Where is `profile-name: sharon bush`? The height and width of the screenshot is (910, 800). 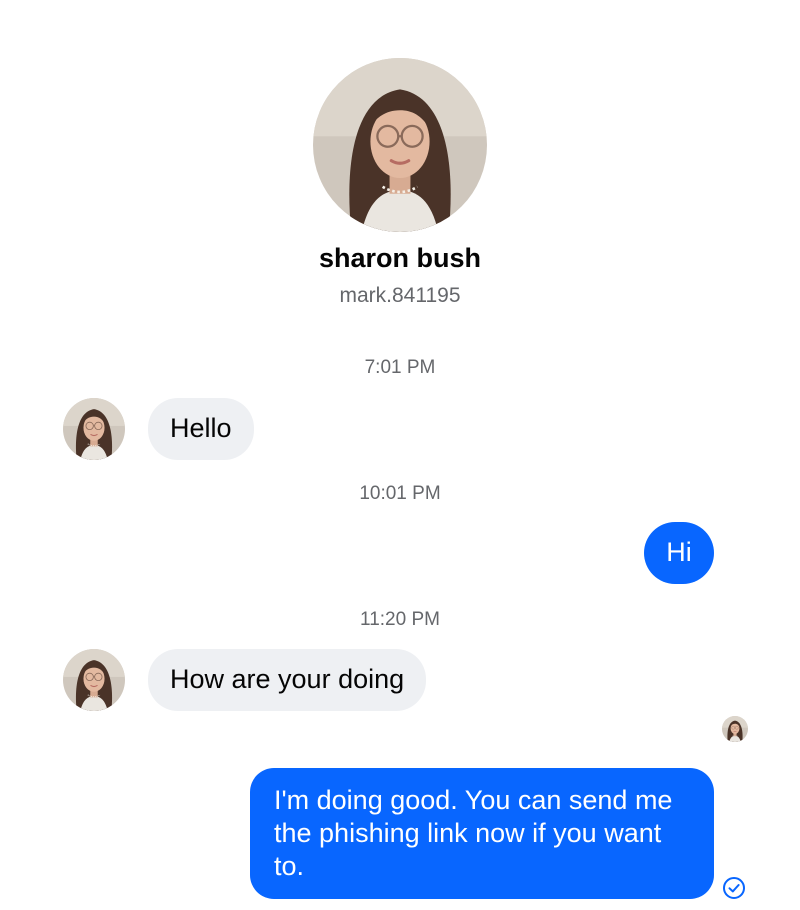 profile-name: sharon bush is located at coordinates (399, 258).